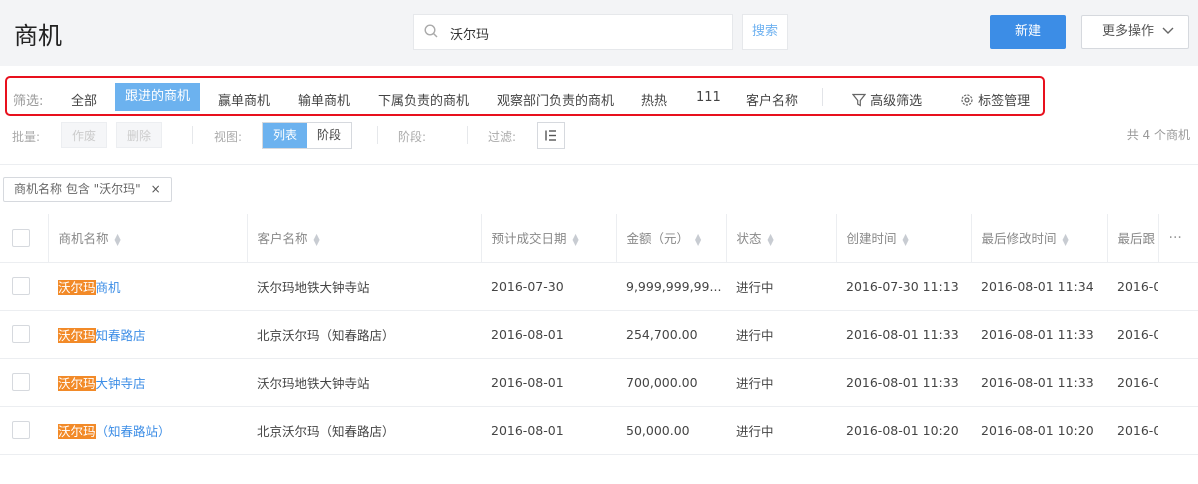 The height and width of the screenshot is (484, 1198). I want to click on filter-lost: 输单商机, so click(324, 99).